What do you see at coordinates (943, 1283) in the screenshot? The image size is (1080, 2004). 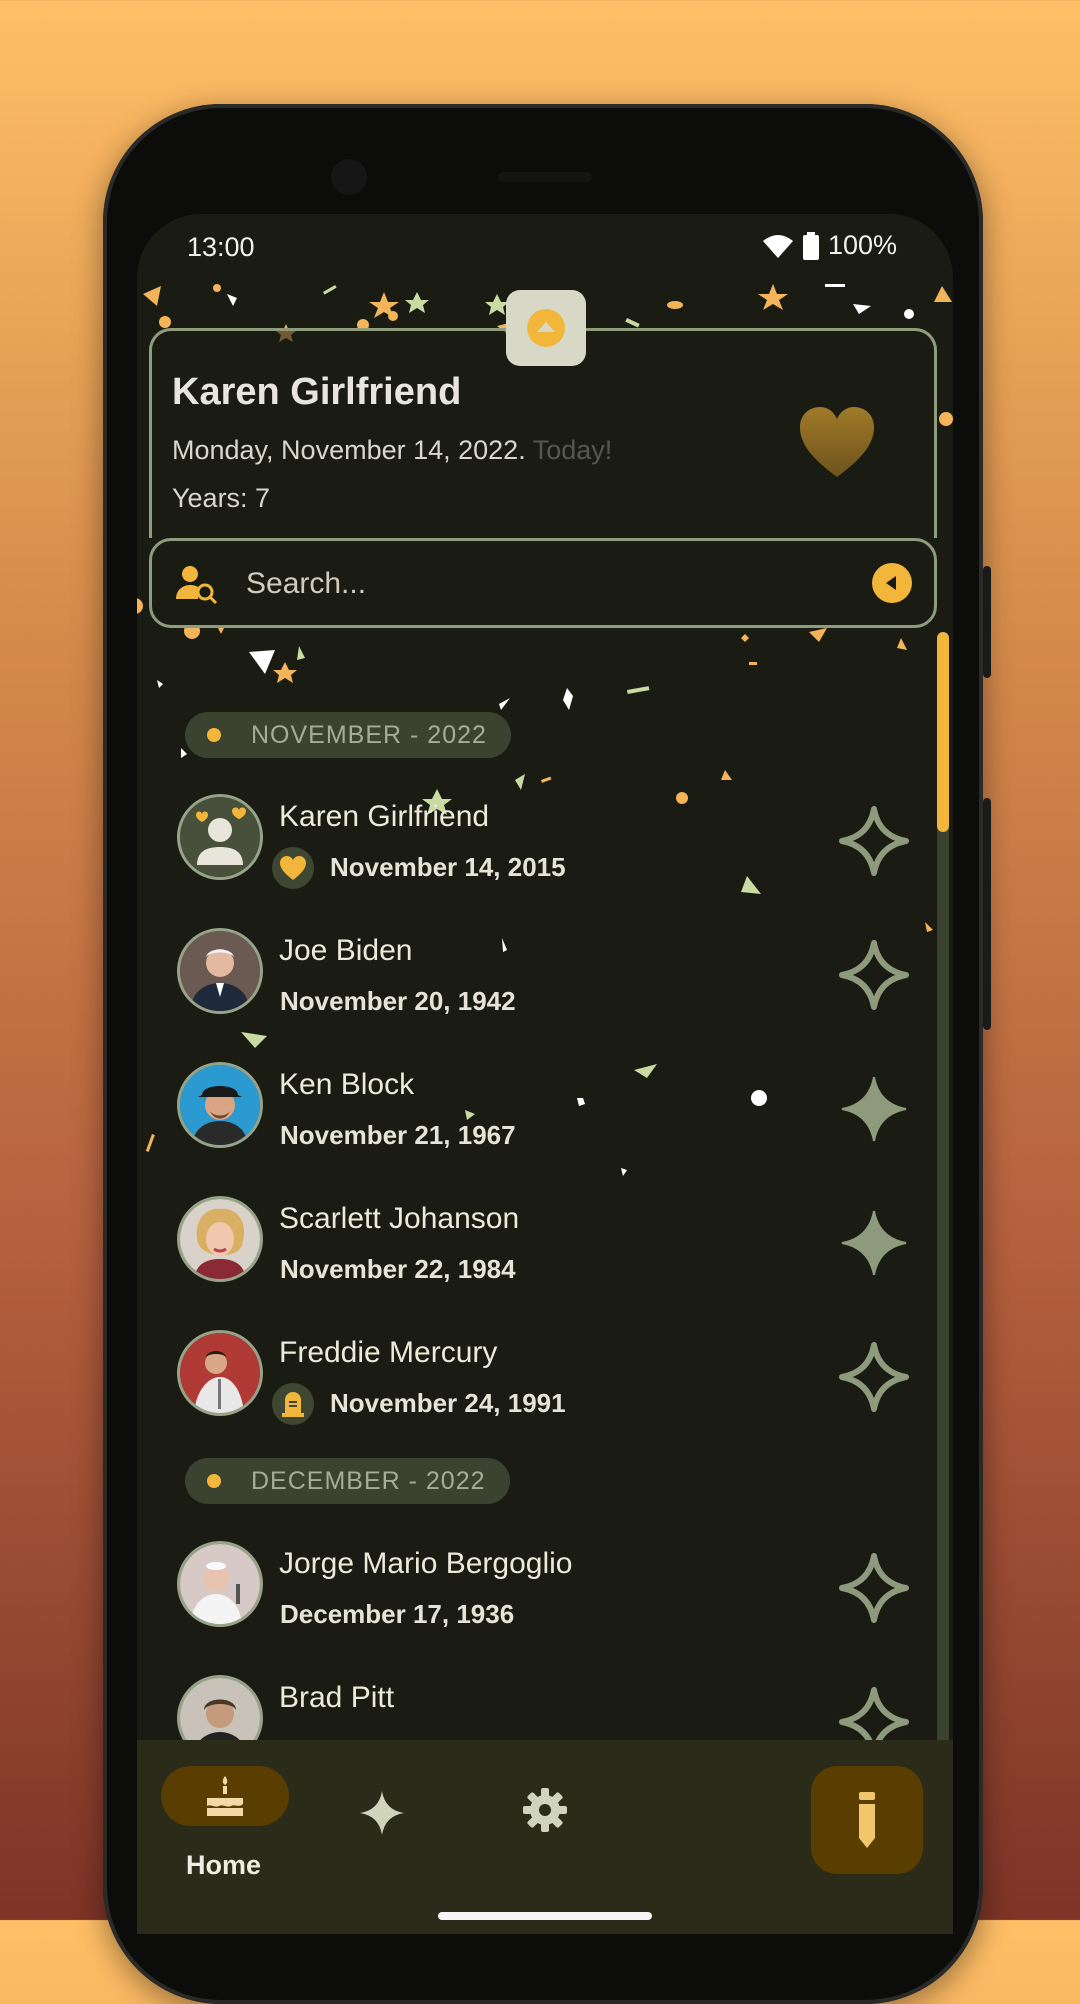 I see `scrollbar` at bounding box center [943, 1283].